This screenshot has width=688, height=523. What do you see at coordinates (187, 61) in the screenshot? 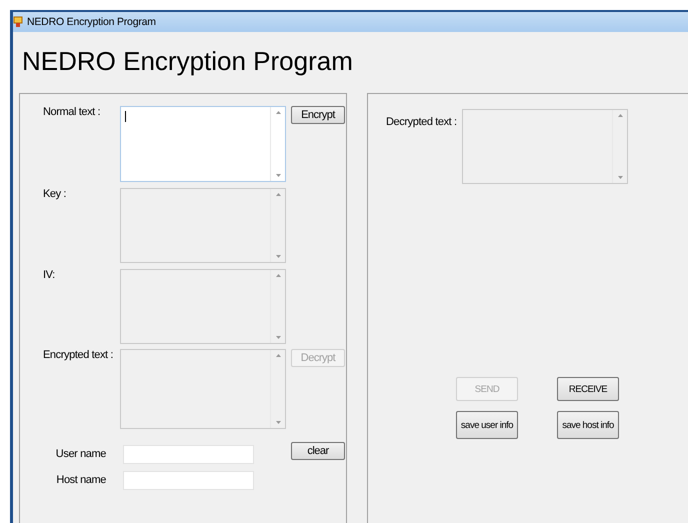
I see `app-heading: NEDRO Encryption Program` at bounding box center [187, 61].